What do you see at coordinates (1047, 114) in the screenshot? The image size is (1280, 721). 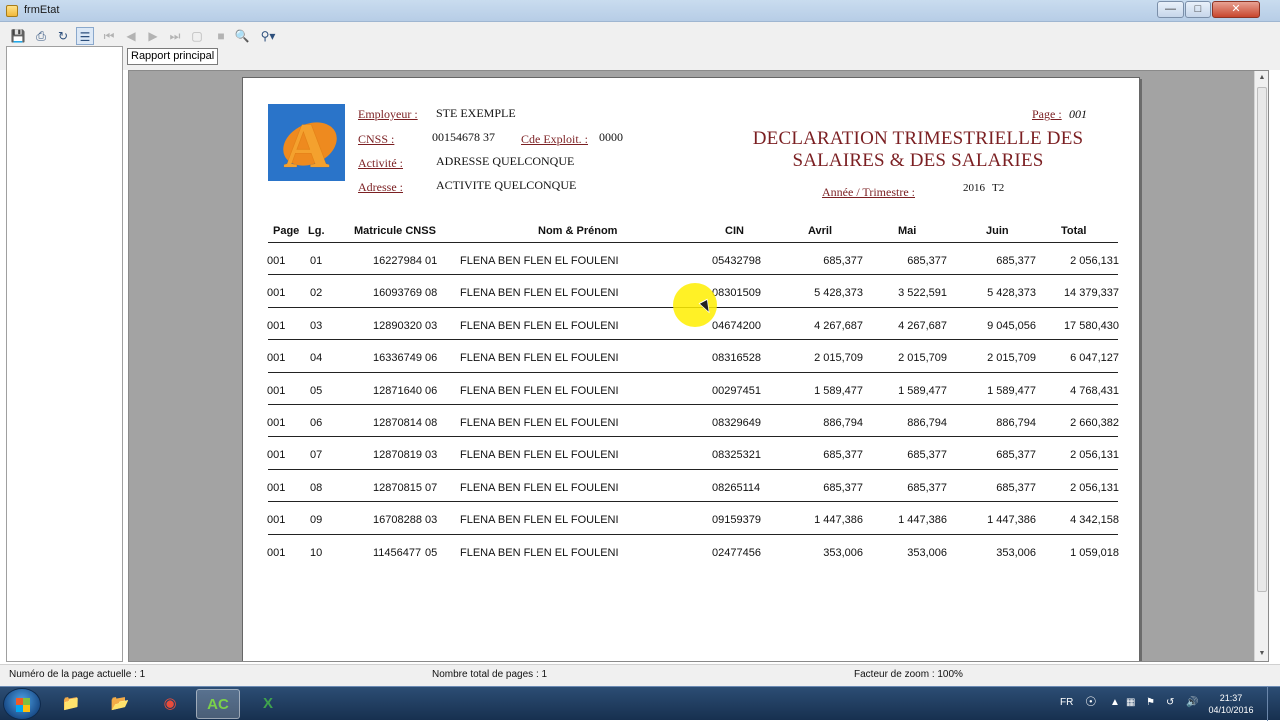 I see `page-label: Page :` at bounding box center [1047, 114].